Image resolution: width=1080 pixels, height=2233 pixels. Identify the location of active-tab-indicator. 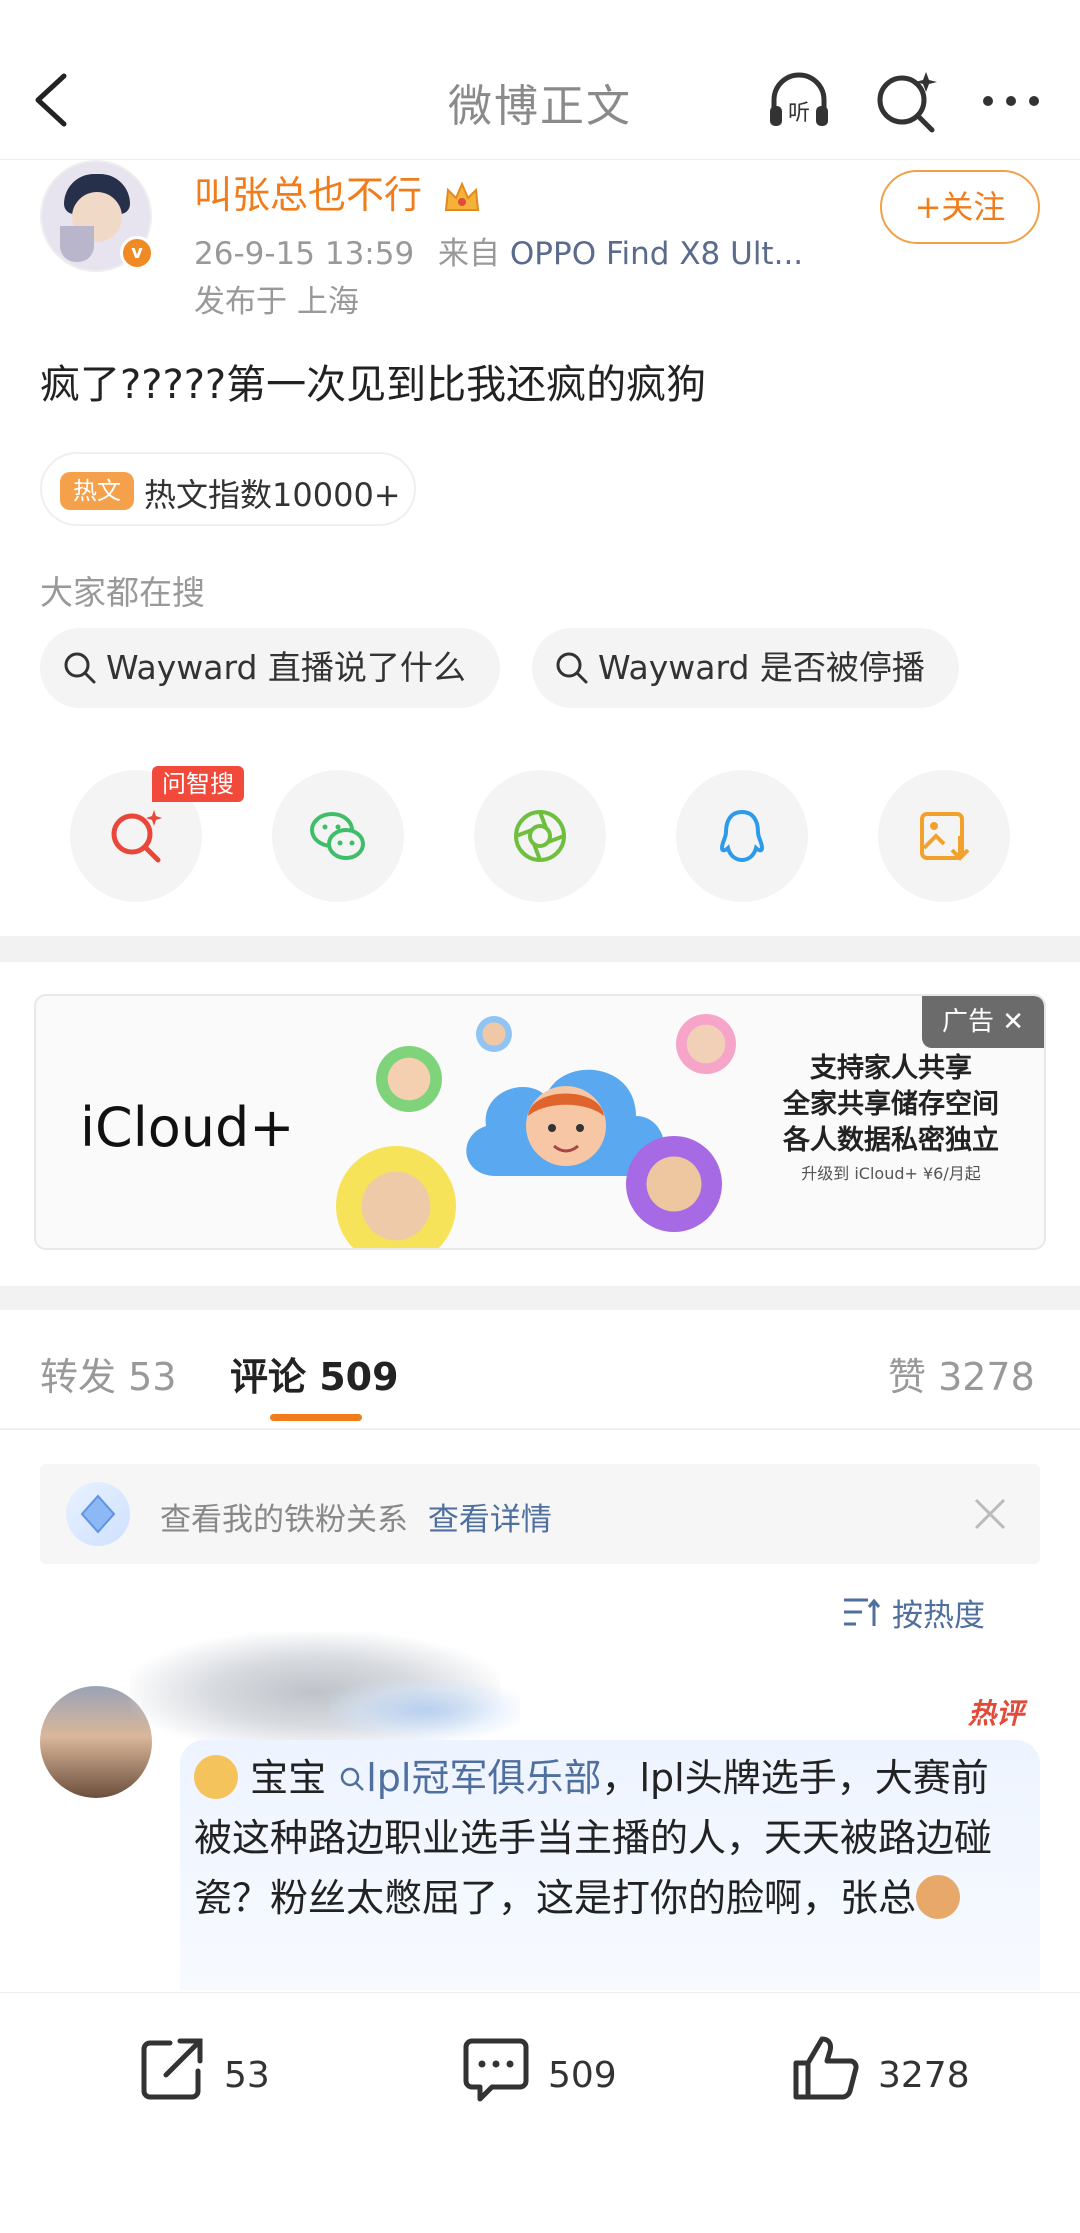
(316, 1417).